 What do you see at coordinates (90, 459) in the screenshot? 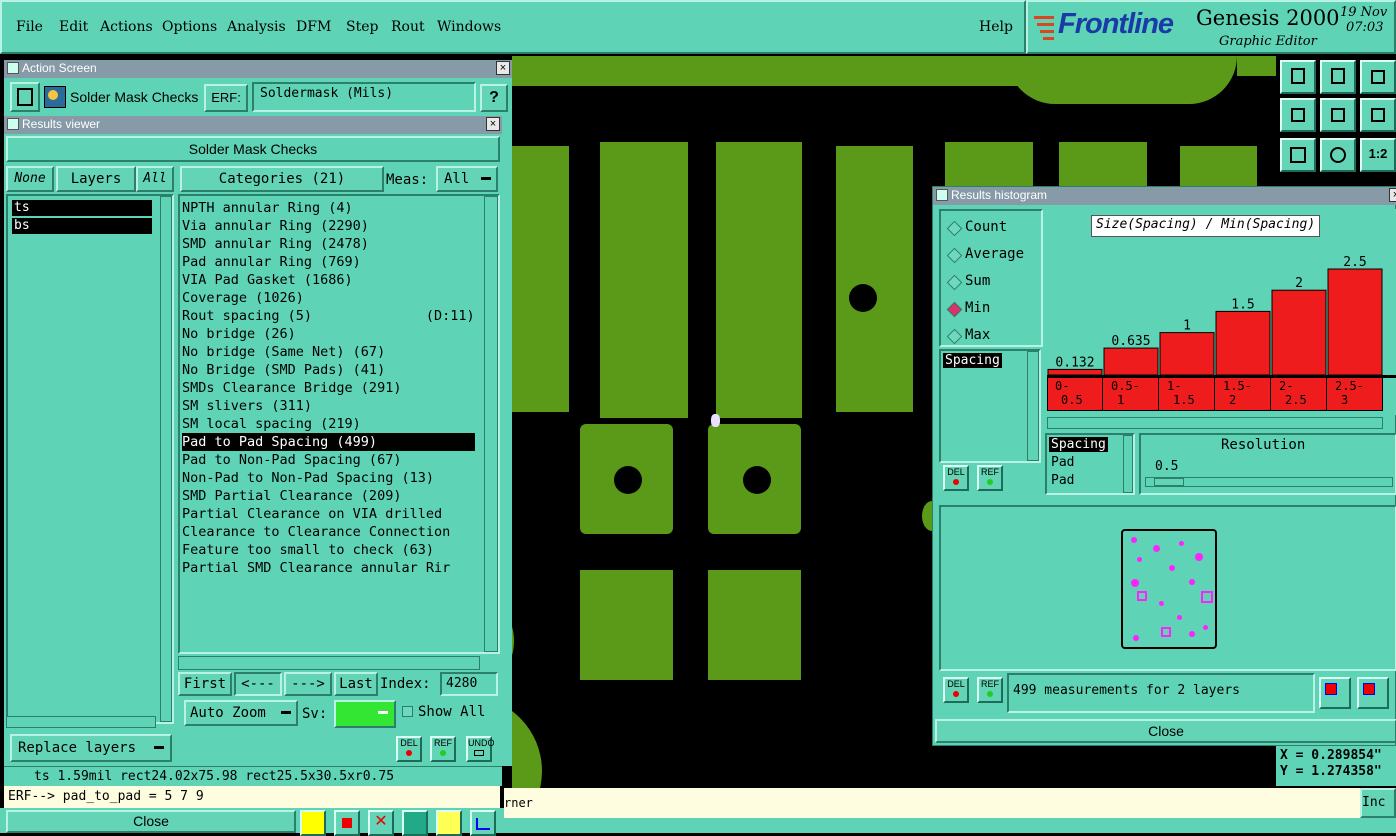
I see `layers-list: ts bs` at bounding box center [90, 459].